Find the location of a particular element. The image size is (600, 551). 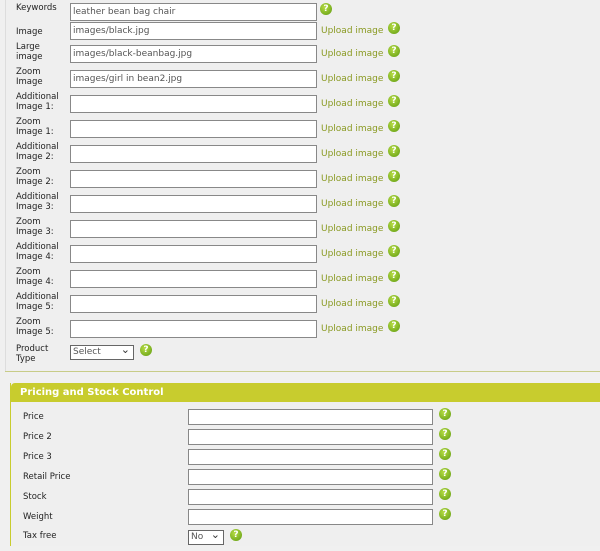

product-type-select: Select is located at coordinates (102, 351).